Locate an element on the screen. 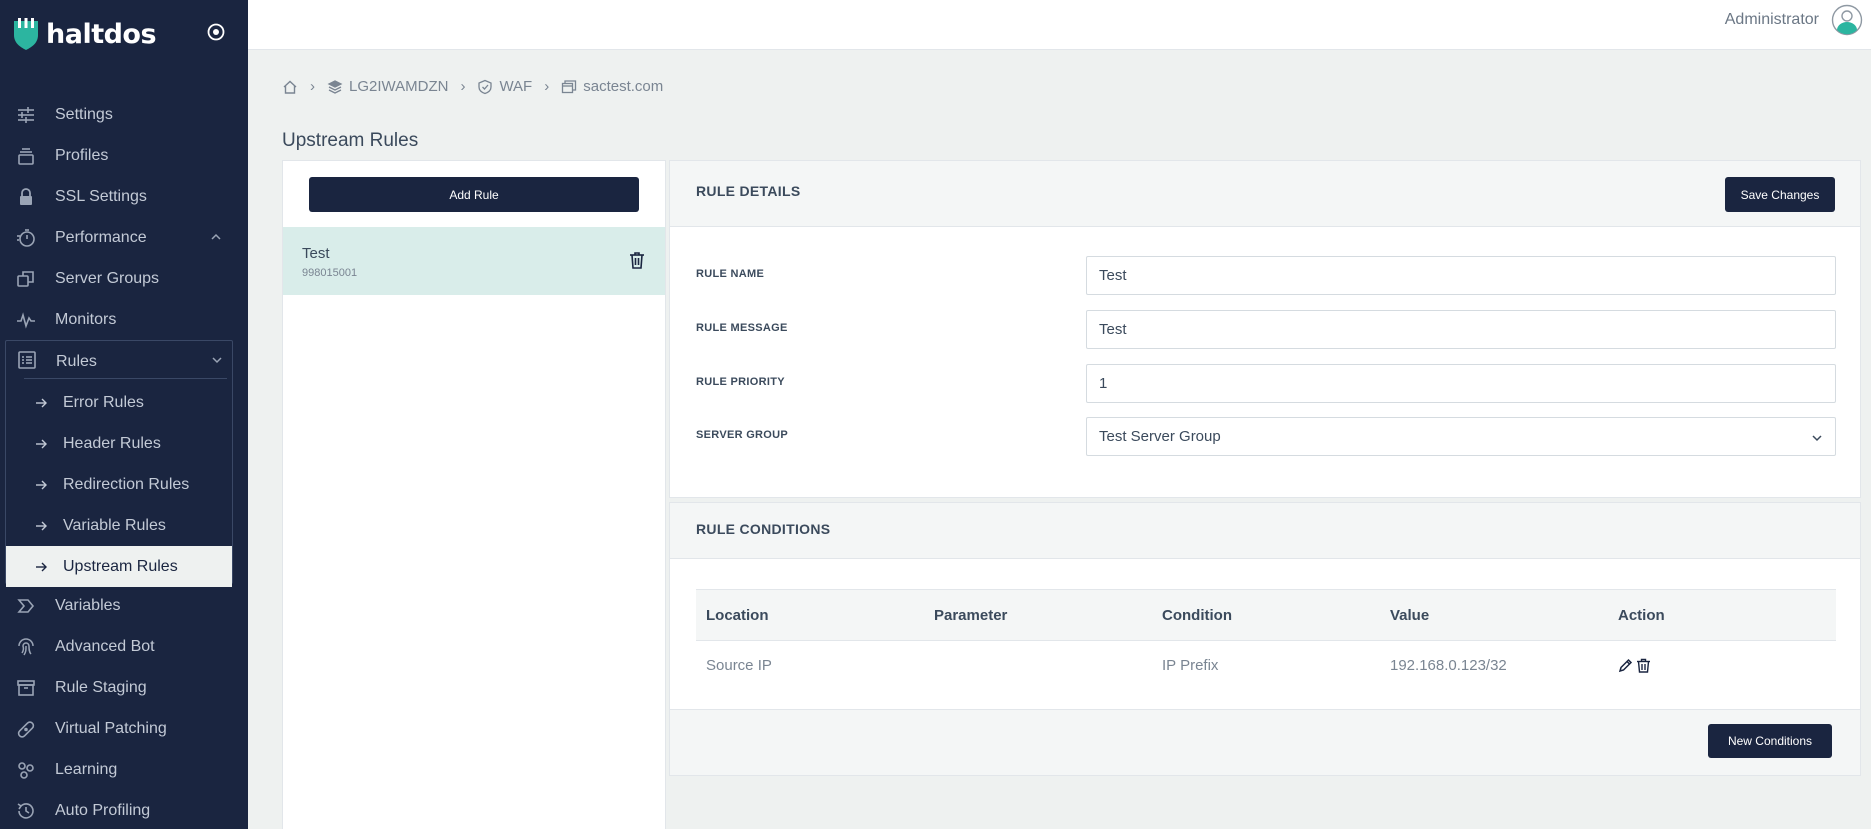  layers-icon is located at coordinates (335, 86).